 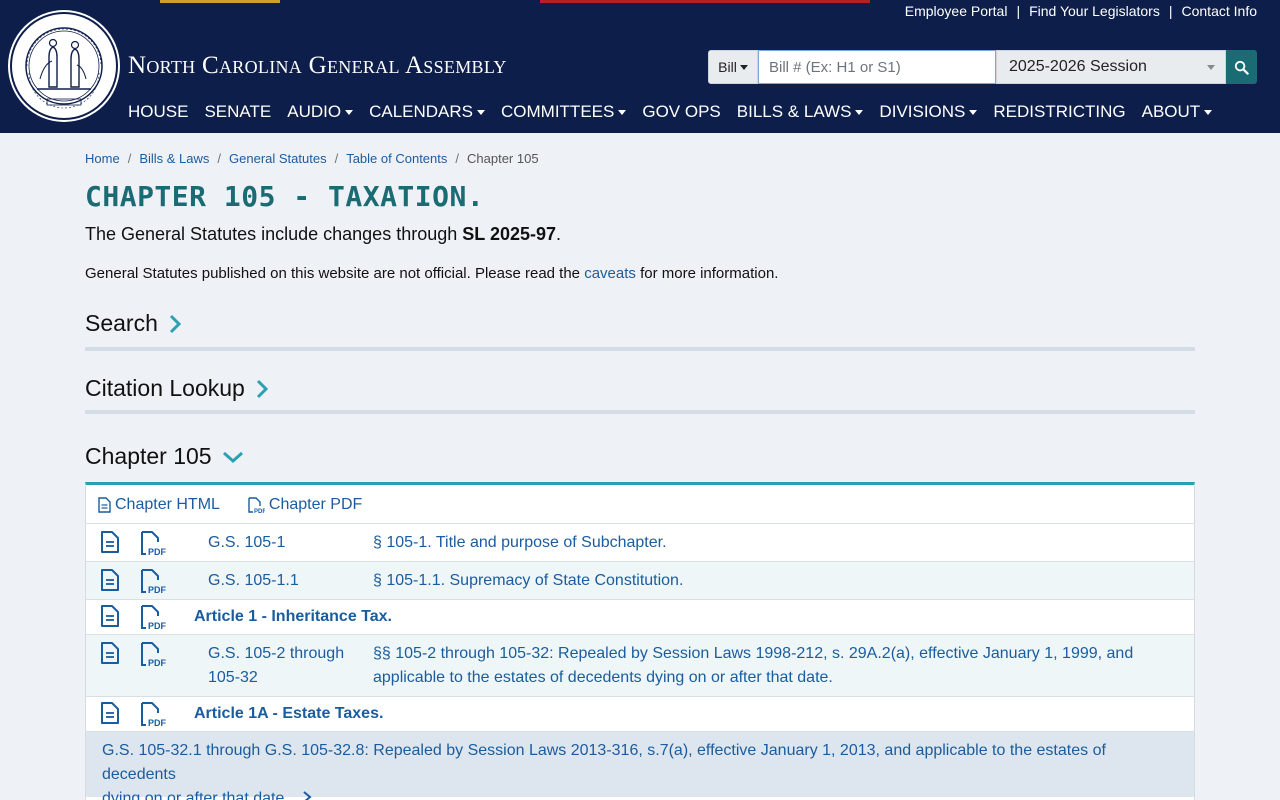 I want to click on search-section-toggle: Search, so click(x=133, y=323).